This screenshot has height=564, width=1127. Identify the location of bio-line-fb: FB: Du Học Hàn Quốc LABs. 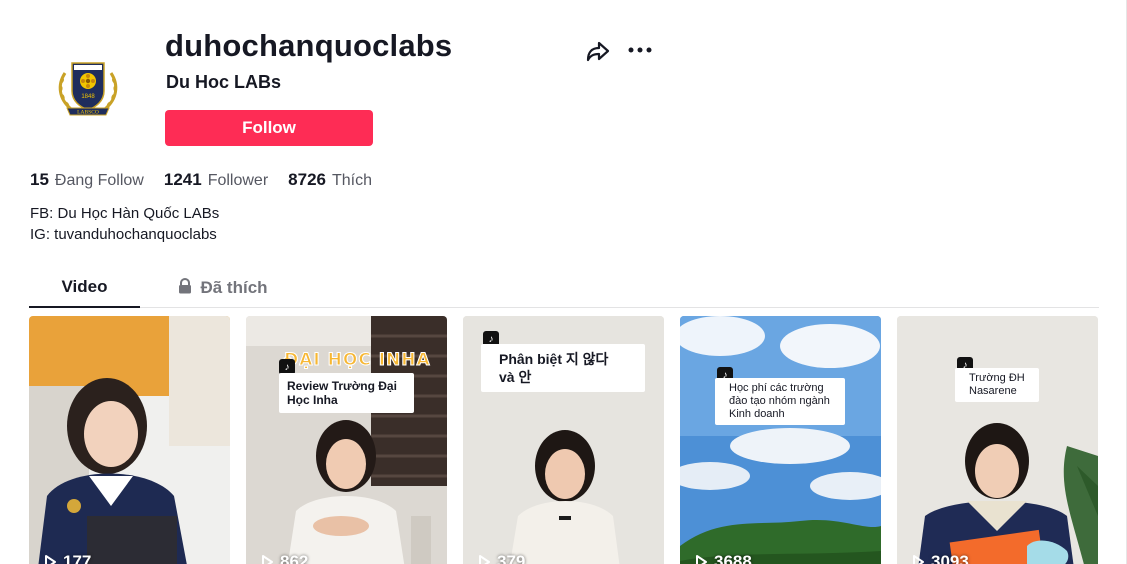
(125, 213).